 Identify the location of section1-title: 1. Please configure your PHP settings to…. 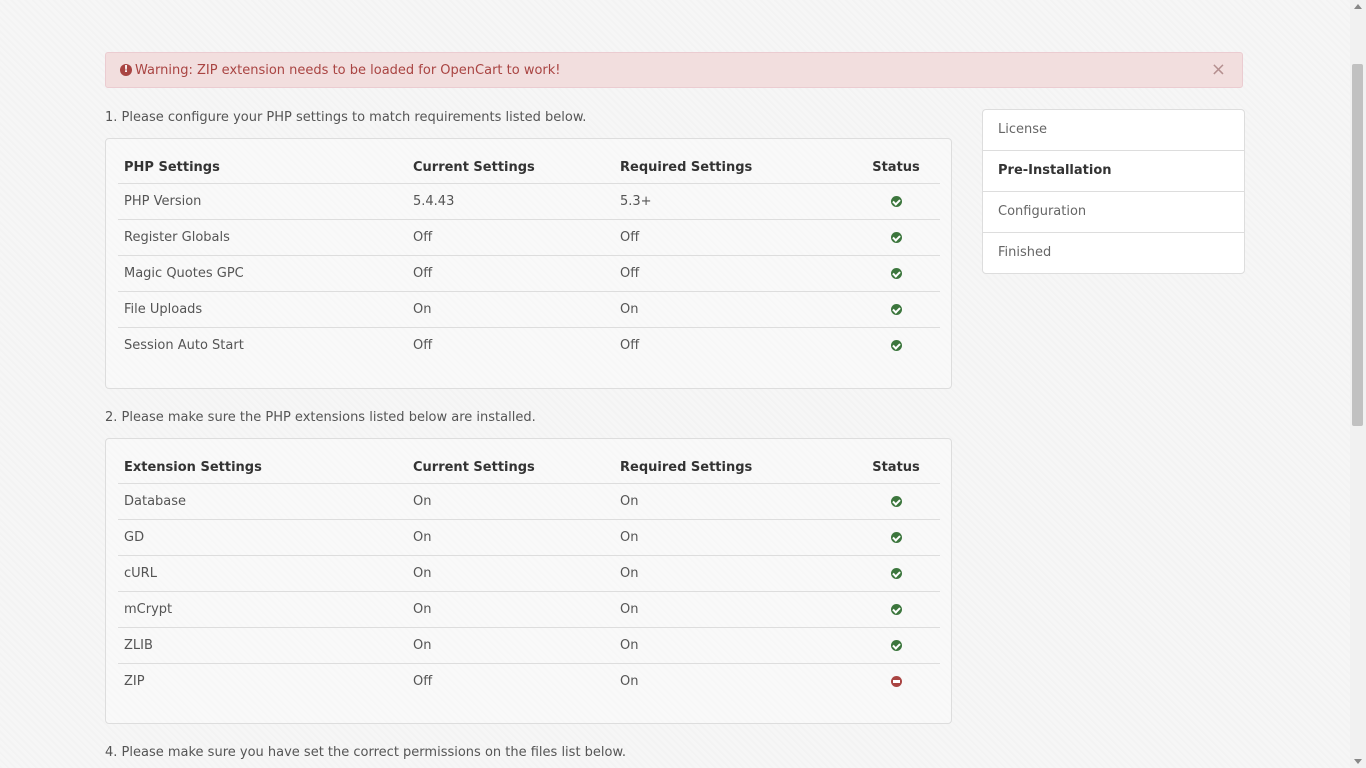
(346, 117).